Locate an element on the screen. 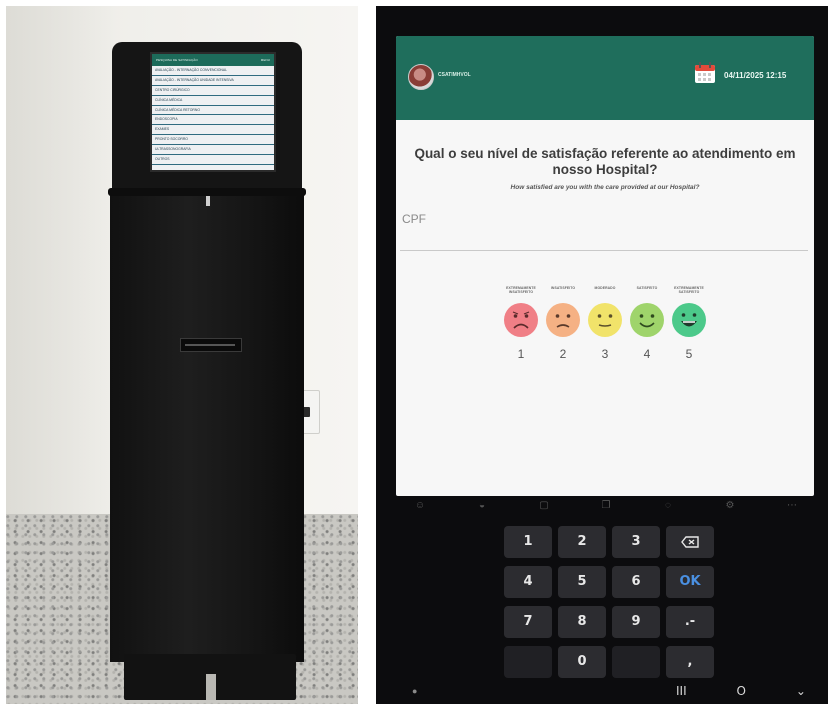 The height and width of the screenshot is (709, 831). rating-option-5: EXTREMAMENTE SATISFEITO 5 is located at coordinates (689, 323).